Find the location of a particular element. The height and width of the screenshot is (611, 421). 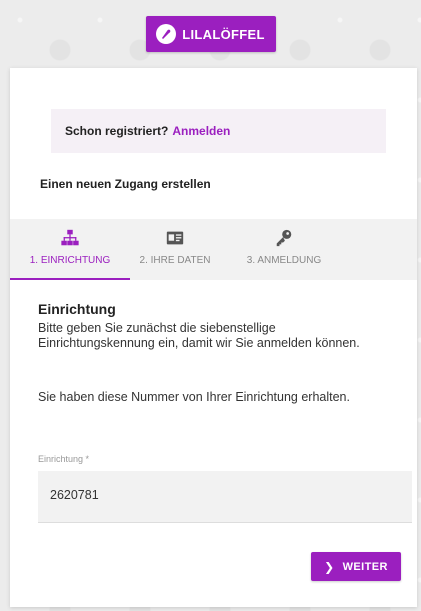

step-einrichtung: 1. EINRICHTUNG is located at coordinates (70, 249).